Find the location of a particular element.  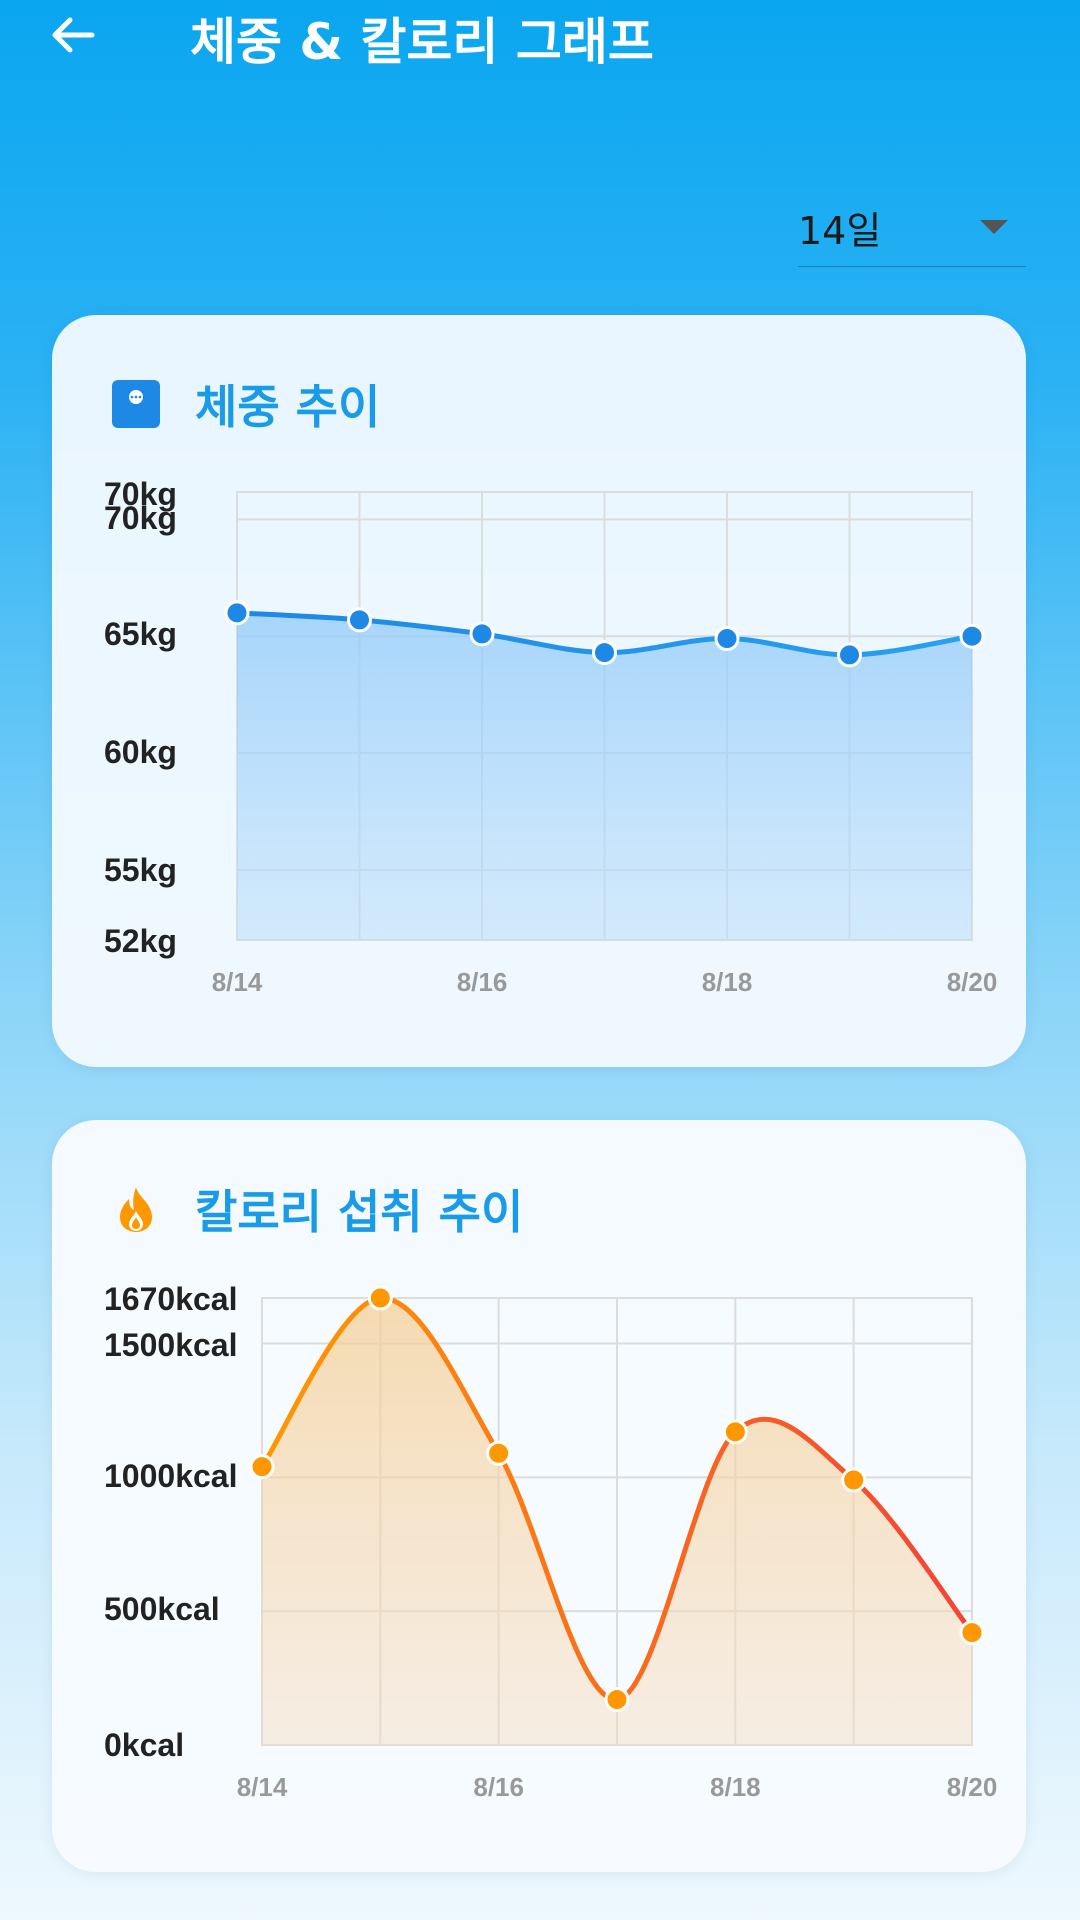

dropdown-arrow-icon is located at coordinates (994, 227).